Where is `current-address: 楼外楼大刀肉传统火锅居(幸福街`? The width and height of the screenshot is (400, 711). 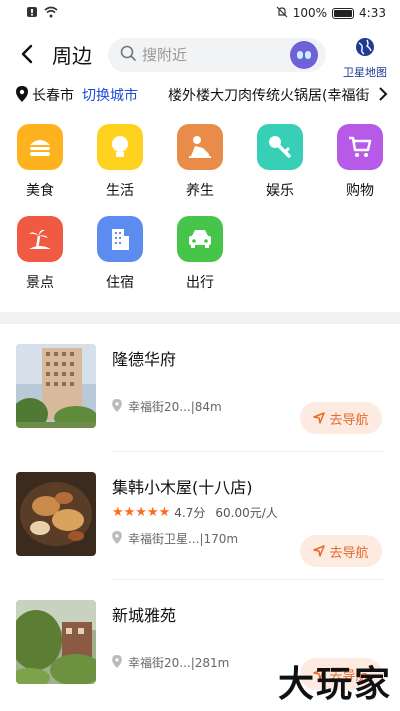 current-address: 楼外楼大刀肉传统火锅居(幸福街 is located at coordinates (271, 95).